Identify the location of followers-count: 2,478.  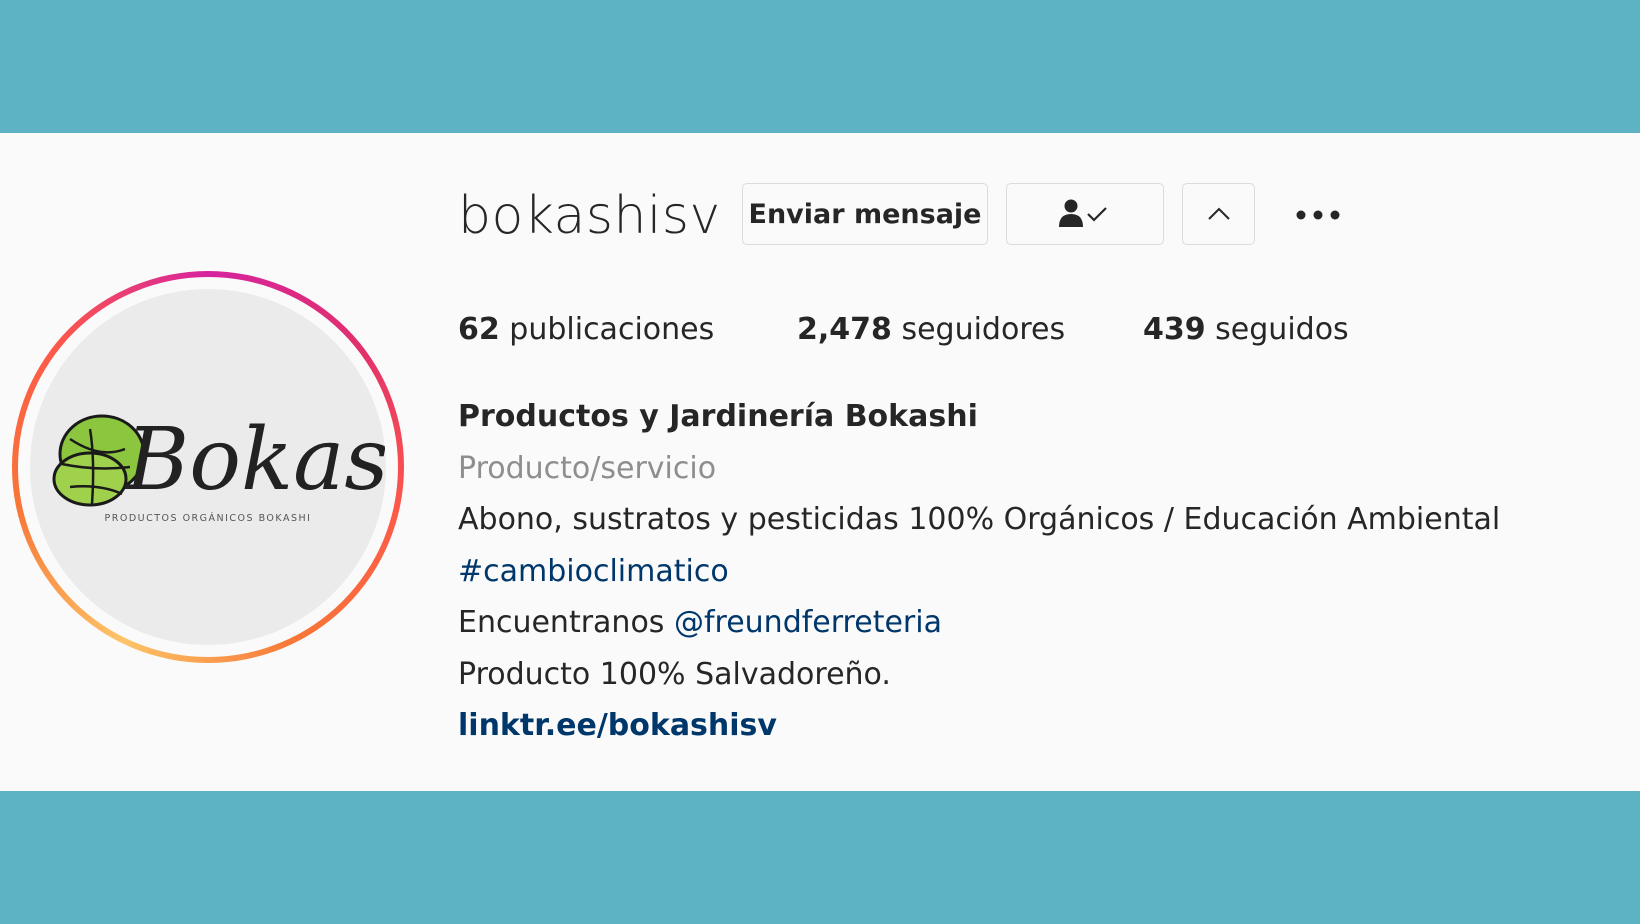
(844, 329).